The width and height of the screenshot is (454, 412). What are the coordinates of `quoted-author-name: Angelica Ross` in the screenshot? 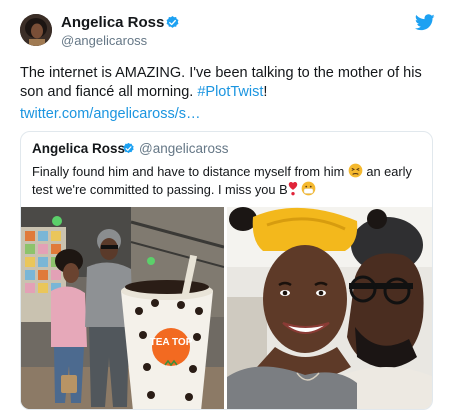 It's located at (79, 148).